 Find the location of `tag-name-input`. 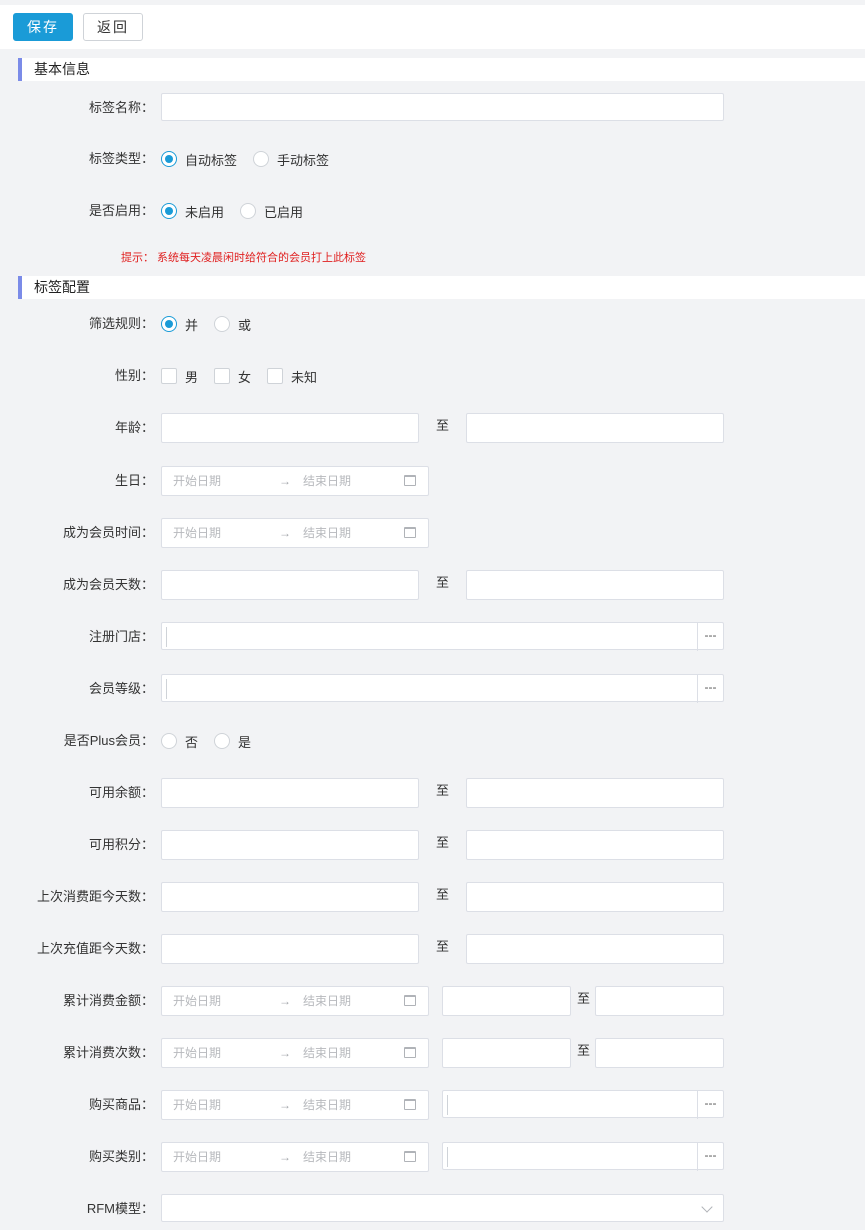

tag-name-input is located at coordinates (442, 107).